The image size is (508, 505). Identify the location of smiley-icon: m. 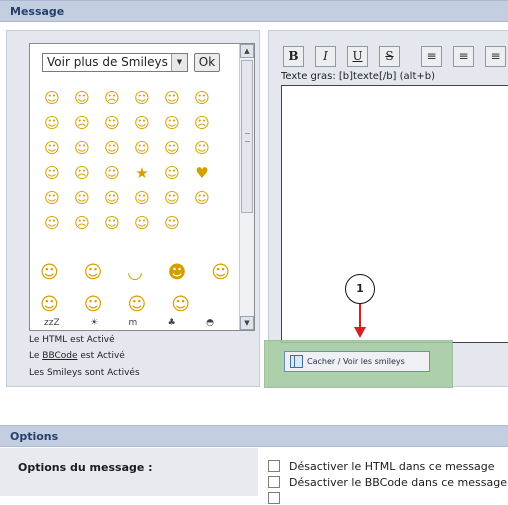
(132, 323).